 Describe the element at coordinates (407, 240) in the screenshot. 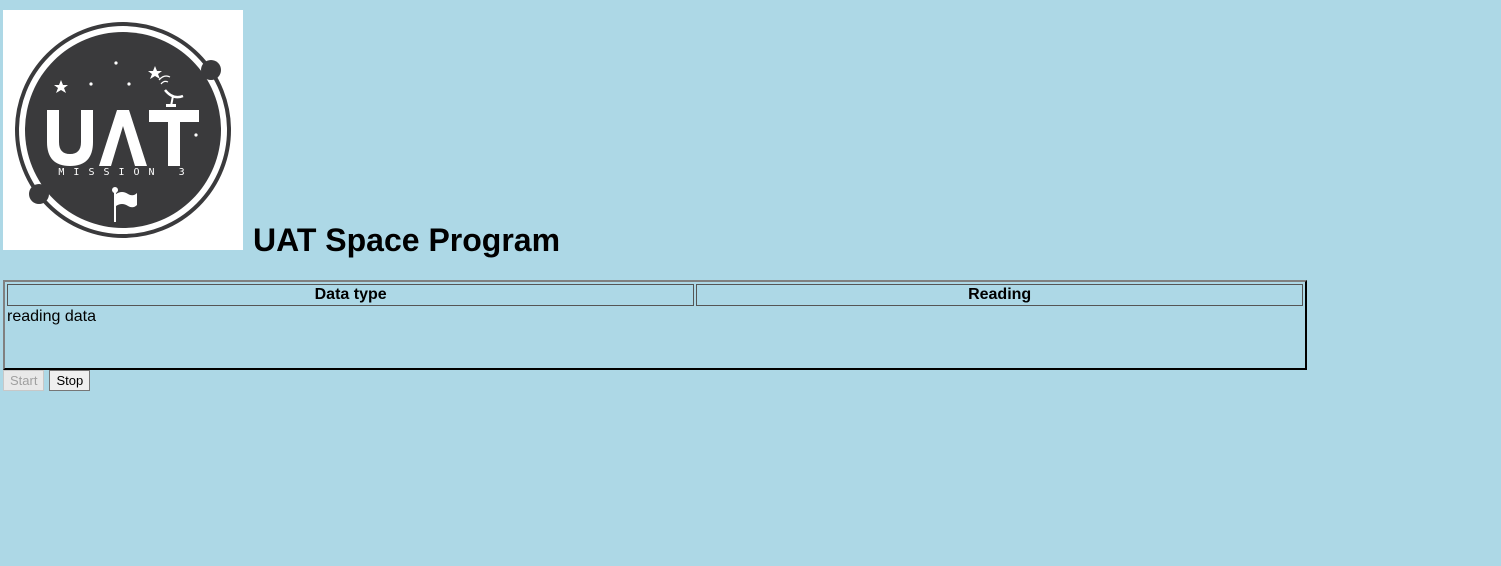

I see `page-title: UAT Space Program` at that location.